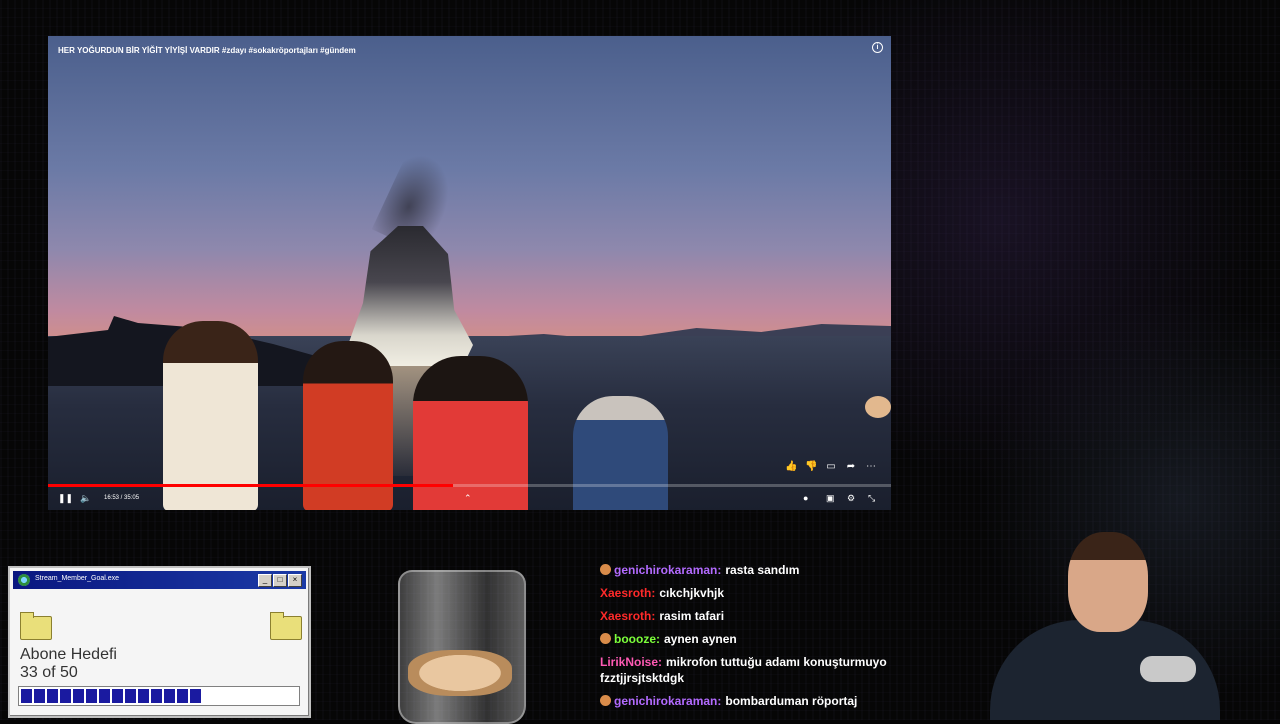 Image resolution: width=1280 pixels, height=724 pixels. I want to click on goal-progress-fill, so click(111, 696).